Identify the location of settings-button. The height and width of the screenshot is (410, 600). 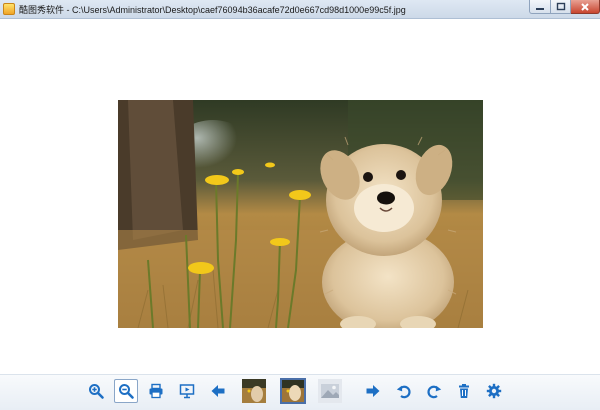
(494, 391).